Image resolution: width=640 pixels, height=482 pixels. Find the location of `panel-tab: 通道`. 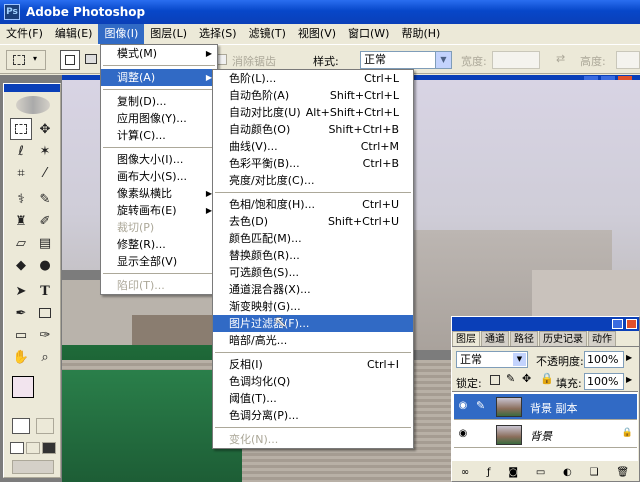

panel-tab: 通道 is located at coordinates (495, 338).